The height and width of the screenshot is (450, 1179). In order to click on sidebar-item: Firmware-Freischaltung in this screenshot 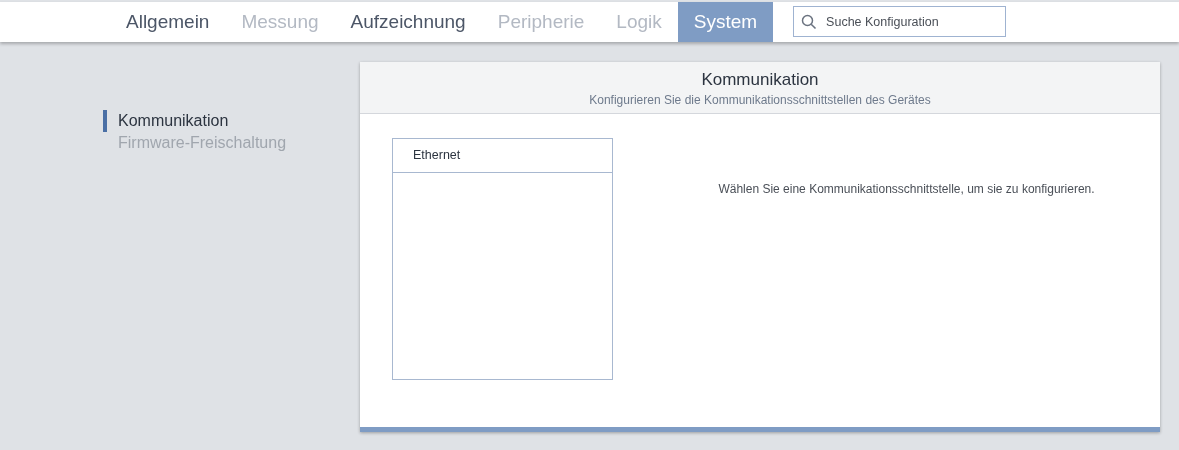, I will do `click(231, 143)`.